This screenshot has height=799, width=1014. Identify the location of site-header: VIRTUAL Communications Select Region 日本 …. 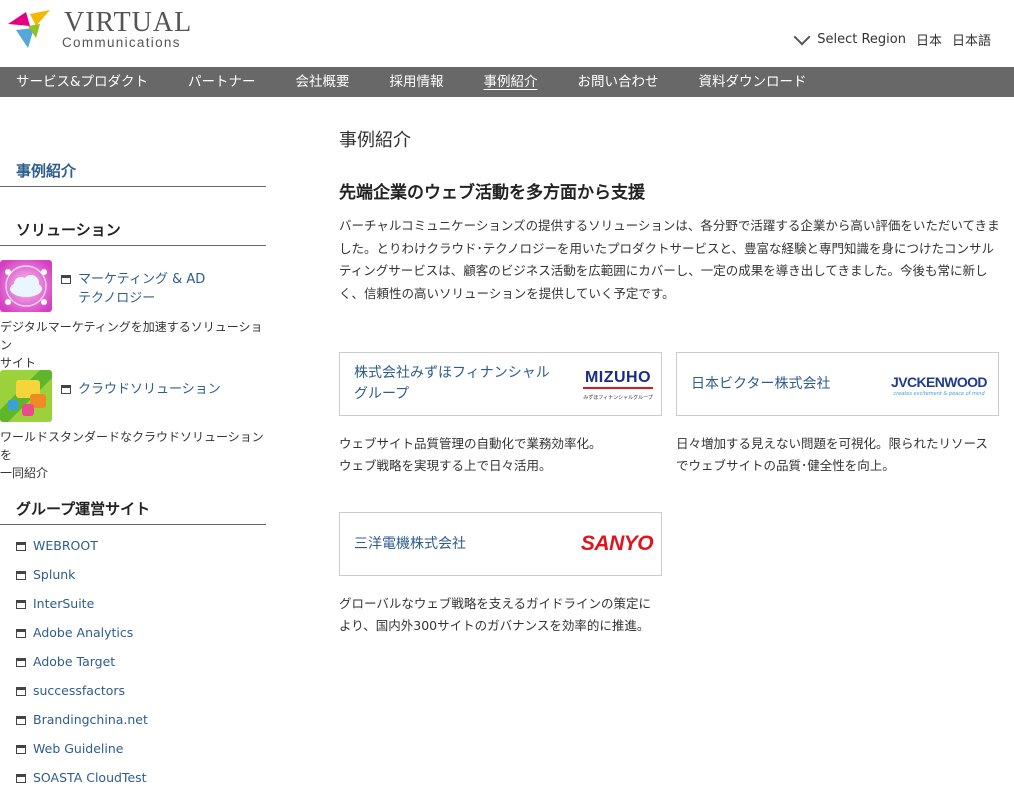
(507, 34).